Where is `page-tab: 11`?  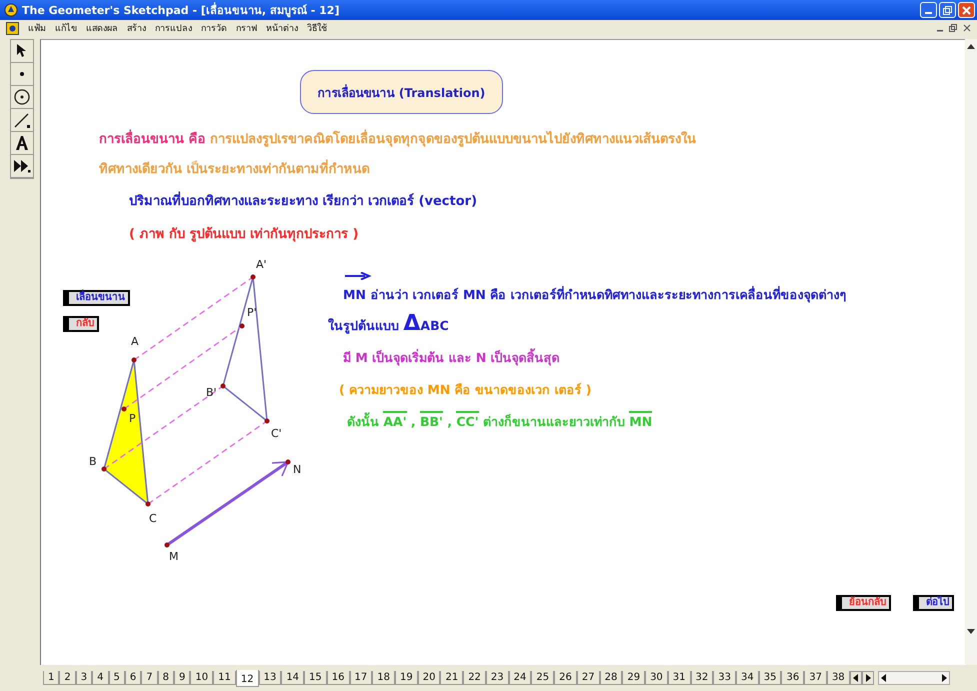
page-tab: 11 is located at coordinates (224, 678).